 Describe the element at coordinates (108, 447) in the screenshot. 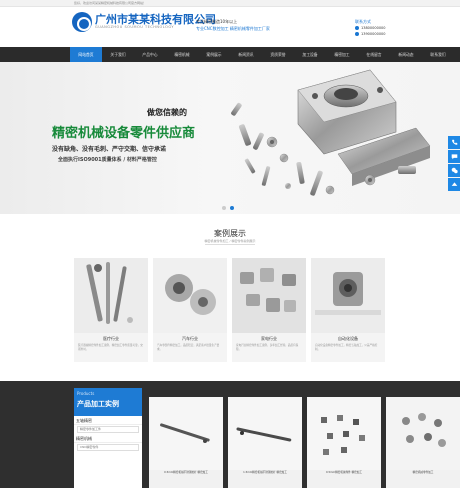

I see `subcategory-item: CNC精密零件` at that location.